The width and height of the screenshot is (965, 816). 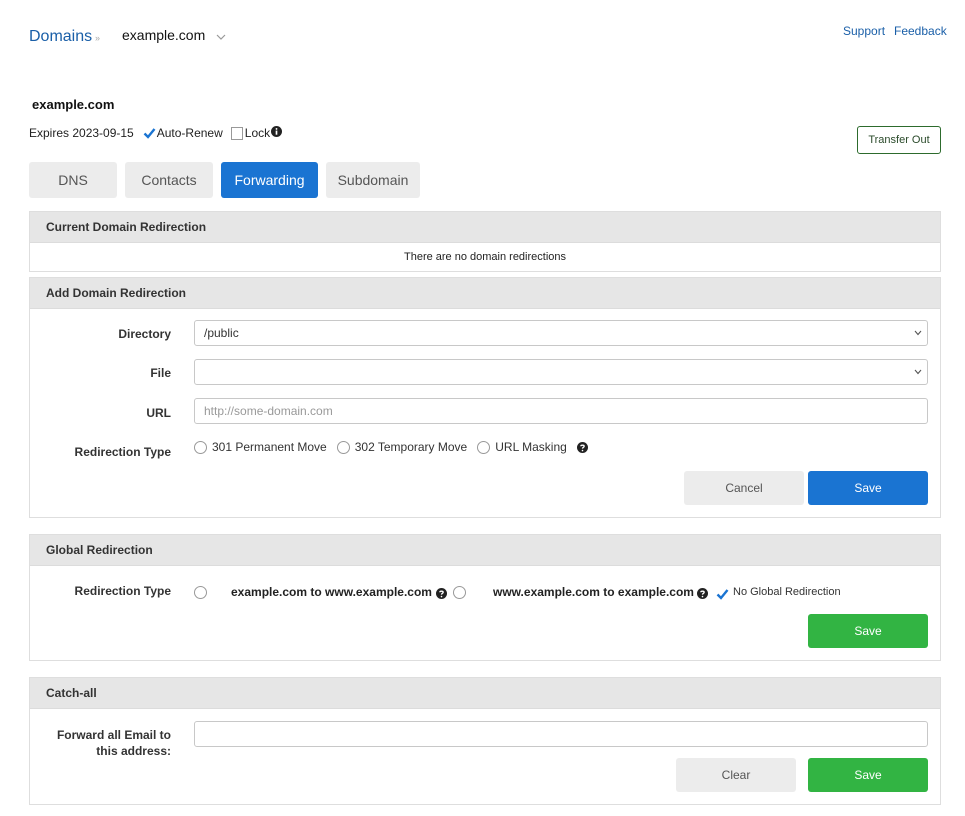 What do you see at coordinates (73, 104) in the screenshot?
I see `domain-title: example.com` at bounding box center [73, 104].